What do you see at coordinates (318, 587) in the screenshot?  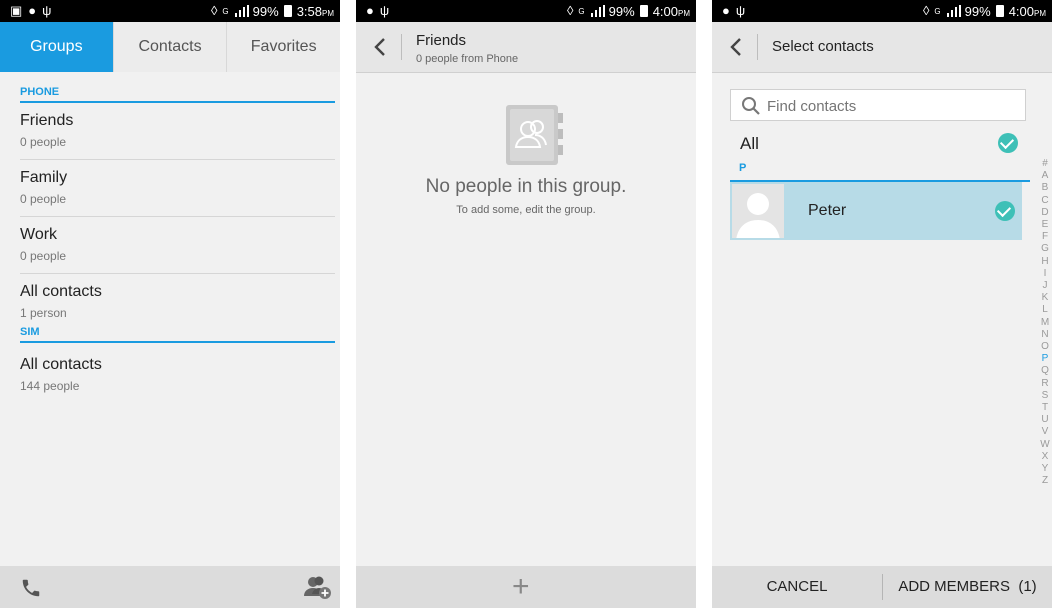 I see `add-group-icon` at bounding box center [318, 587].